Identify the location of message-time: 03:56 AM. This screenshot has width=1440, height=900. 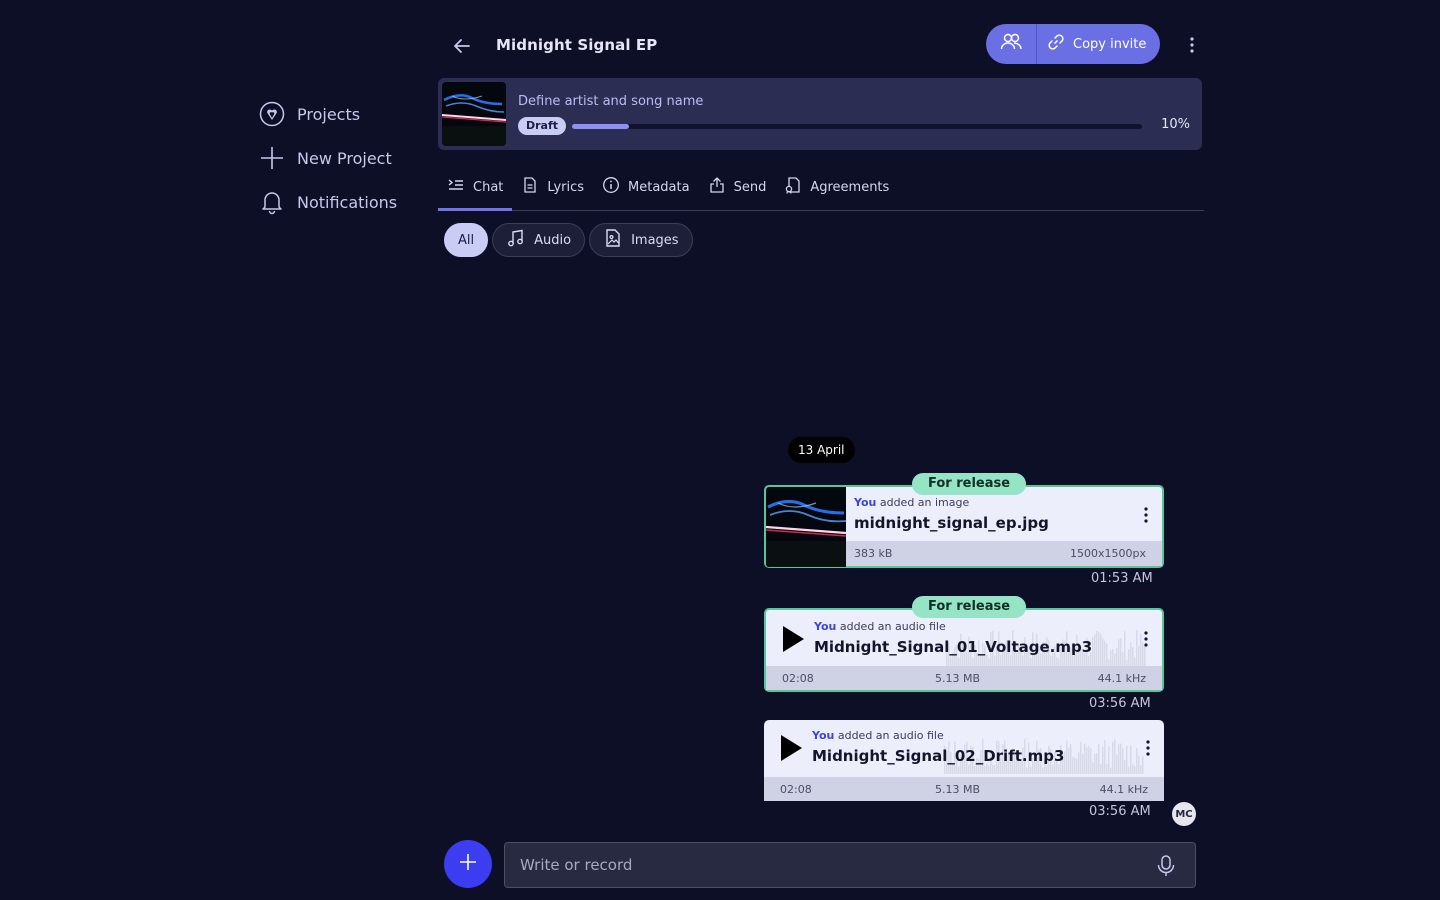
(1120, 811).